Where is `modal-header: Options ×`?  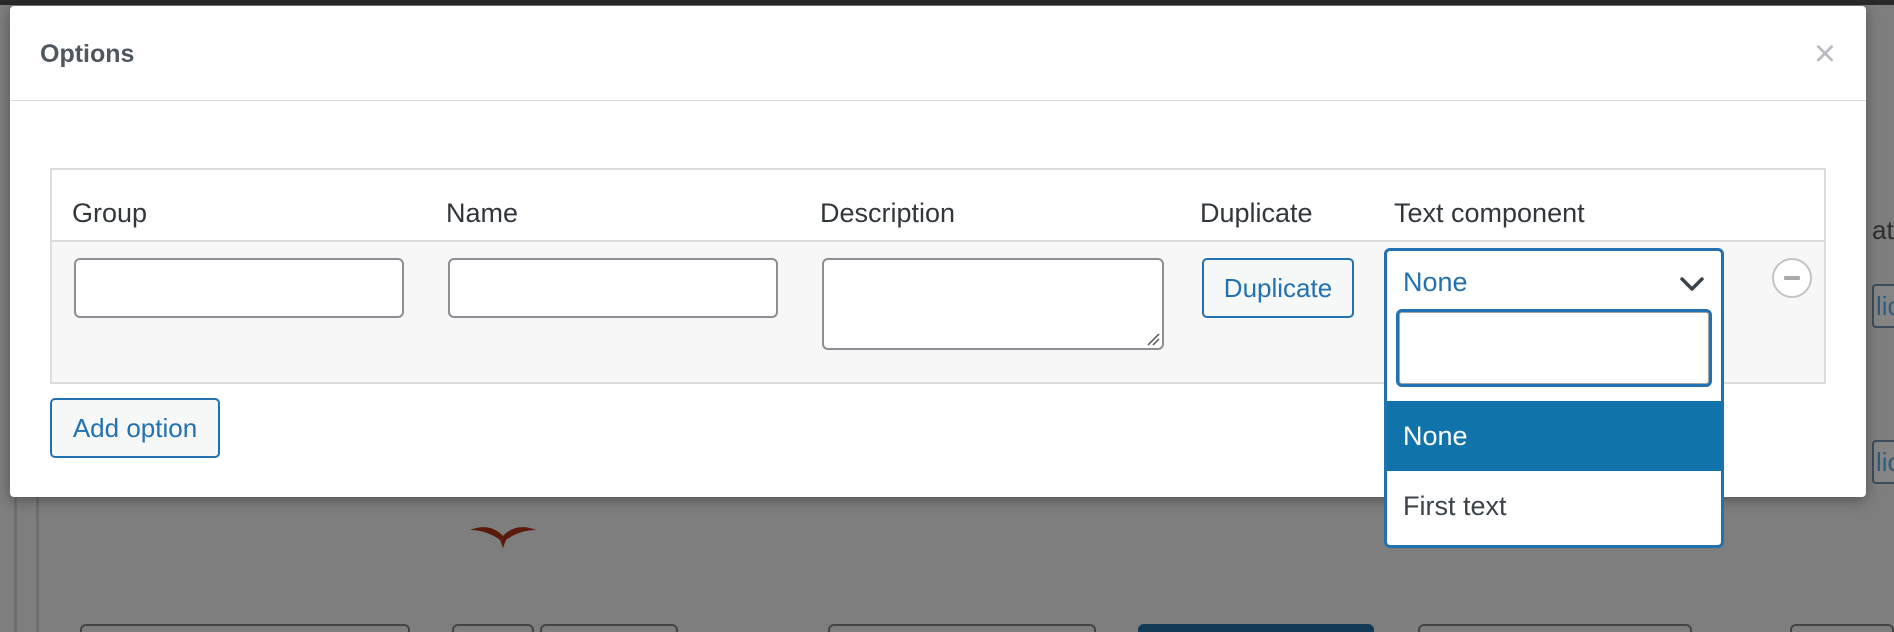
modal-header: Options × is located at coordinates (938, 53).